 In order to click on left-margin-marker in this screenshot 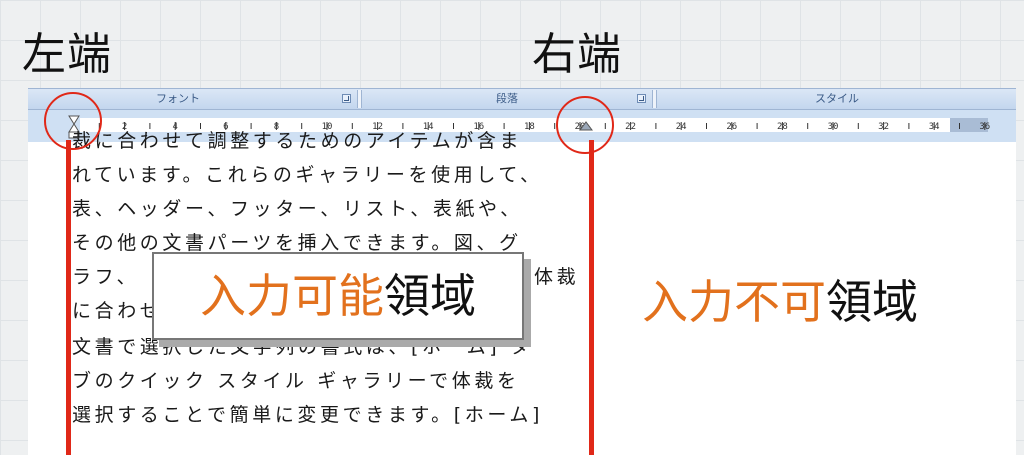, I will do `click(68, 297)`.